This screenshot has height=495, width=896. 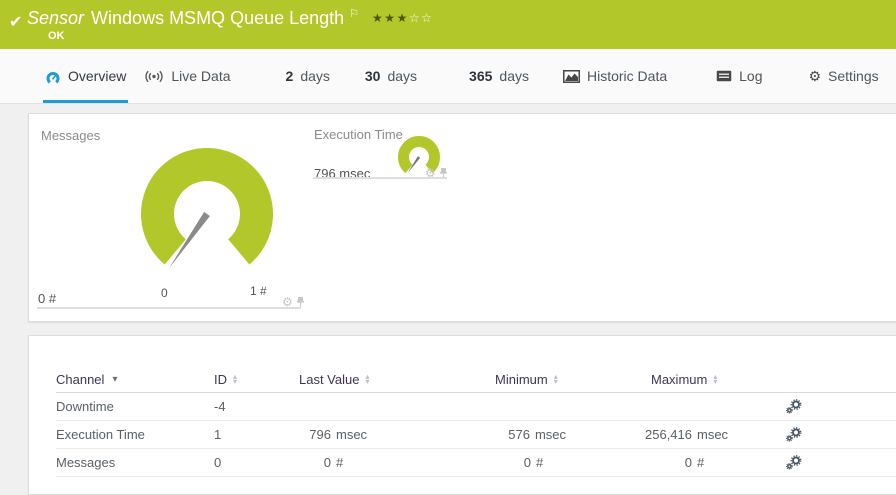 What do you see at coordinates (571, 76) in the screenshot?
I see `area-chart-icon` at bounding box center [571, 76].